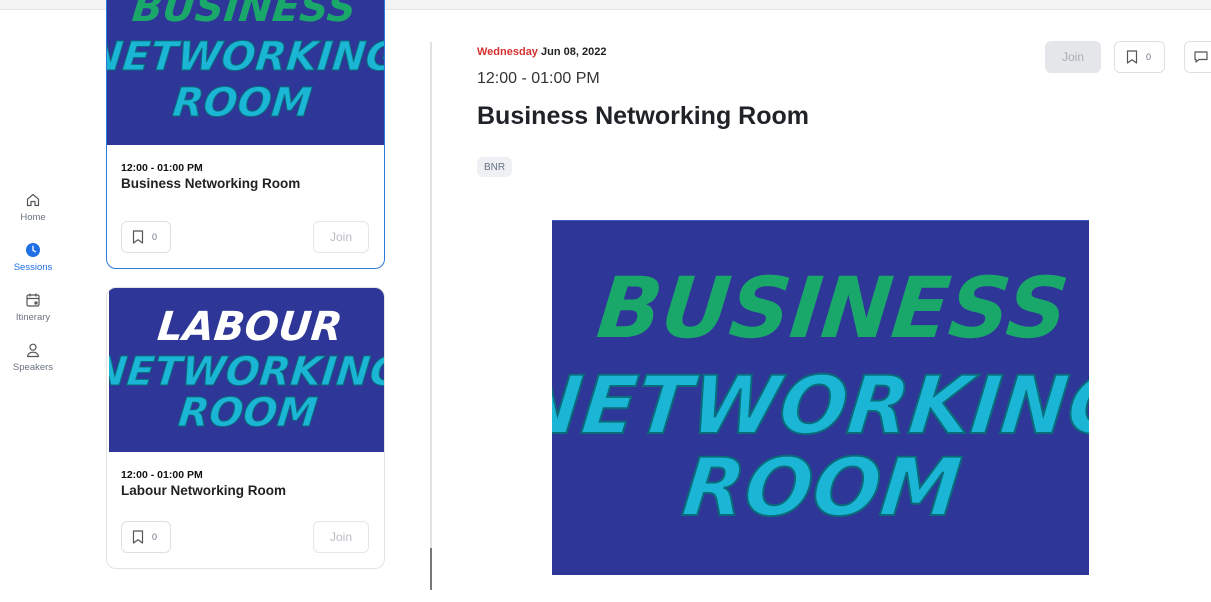 This screenshot has width=1211, height=602. Describe the element at coordinates (33, 200) in the screenshot. I see `home-icon` at that location.